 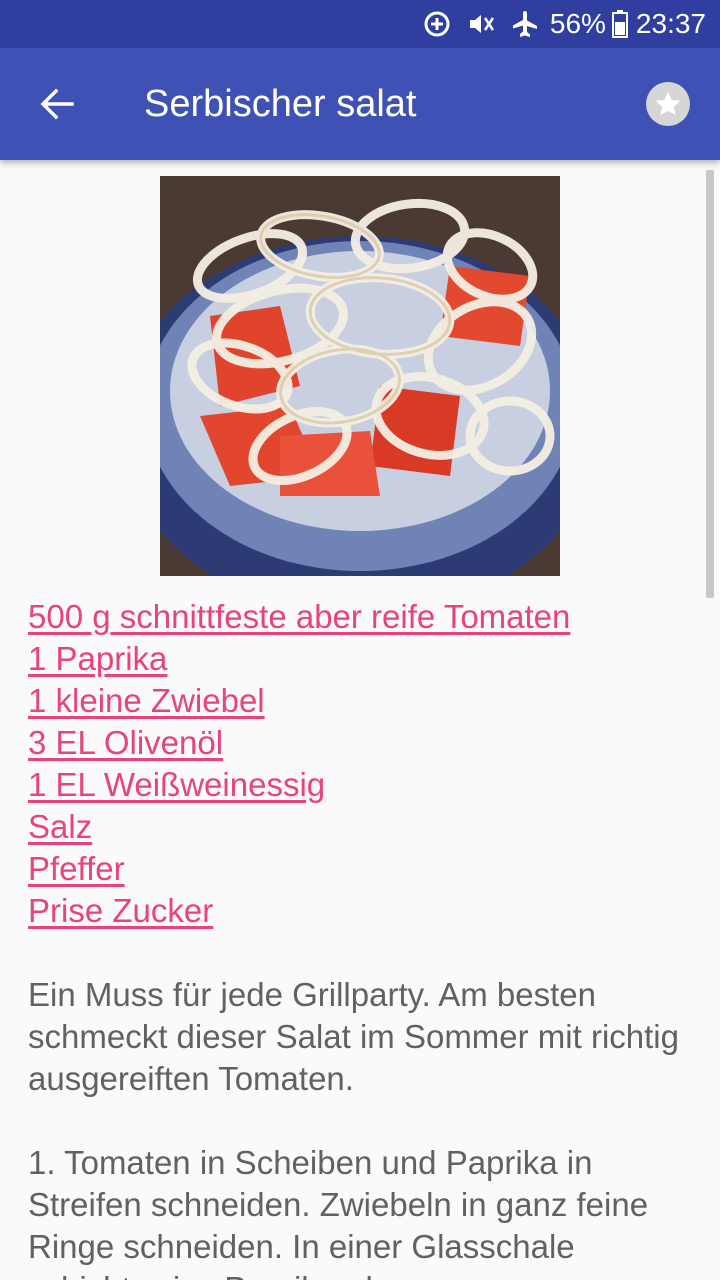 I want to click on status-bar: 56% 23:37, so click(x=360, y=24).